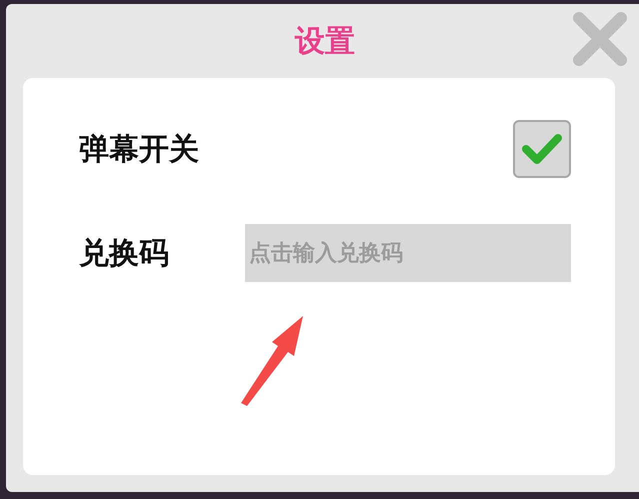  I want to click on checkbox, so click(542, 149).